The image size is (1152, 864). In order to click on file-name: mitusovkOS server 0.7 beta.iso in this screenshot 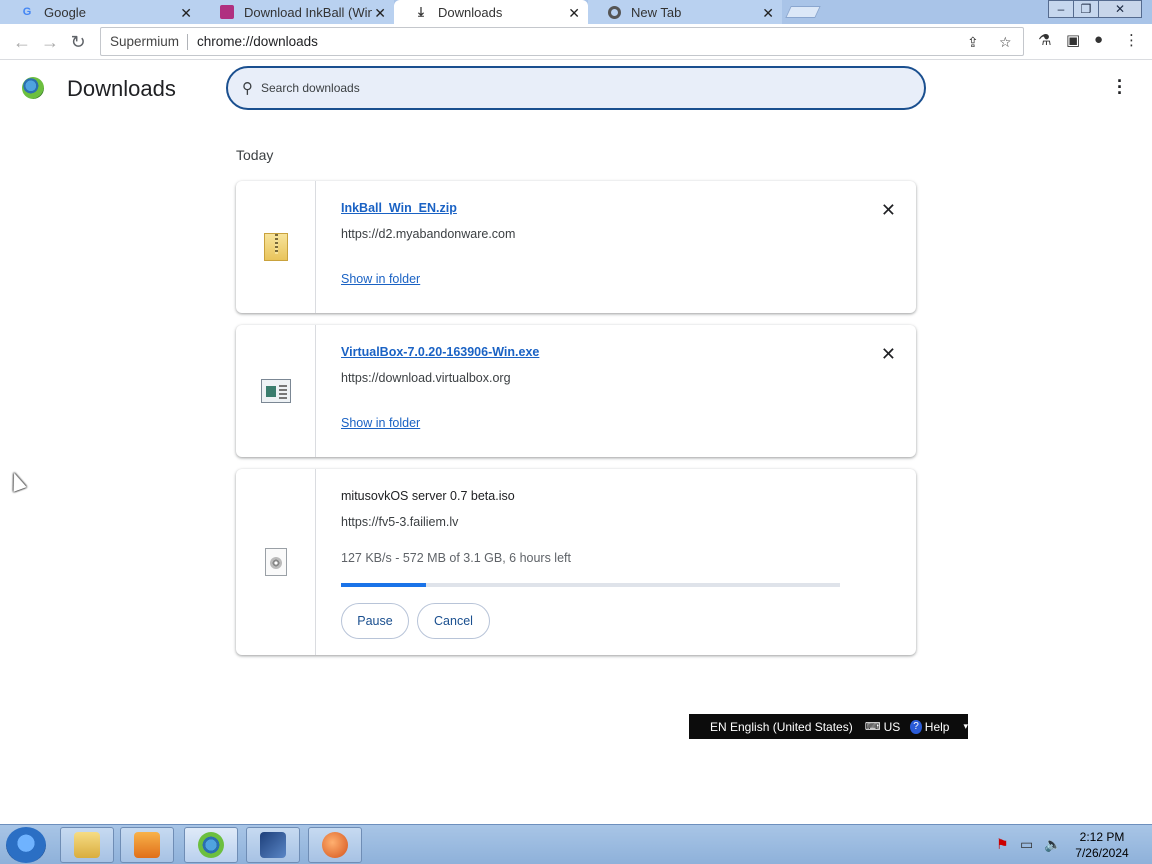, I will do `click(428, 496)`.